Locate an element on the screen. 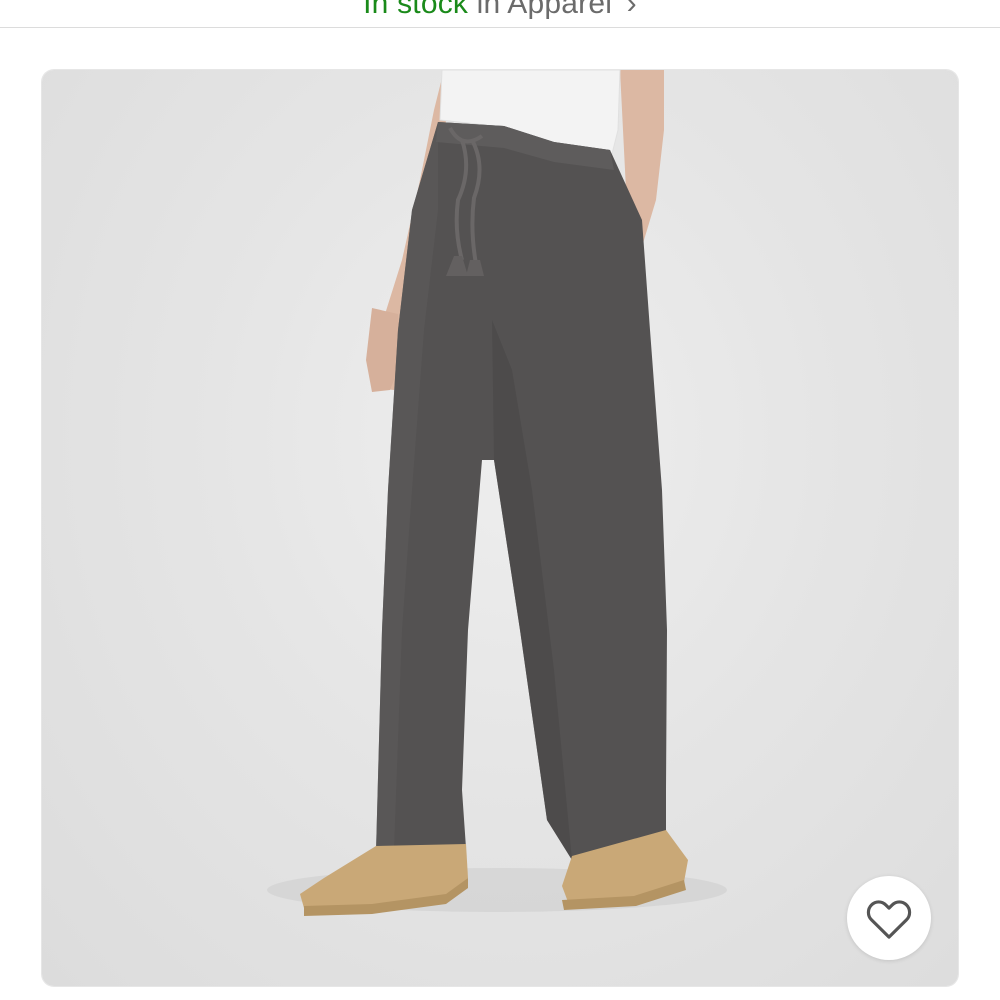  availability-header: In stock in Apparel › is located at coordinates (500, 14).